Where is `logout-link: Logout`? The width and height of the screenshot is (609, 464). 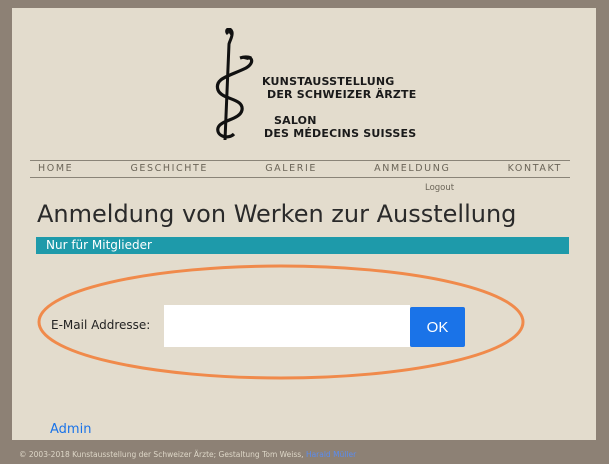
logout-link: Logout is located at coordinates (439, 188).